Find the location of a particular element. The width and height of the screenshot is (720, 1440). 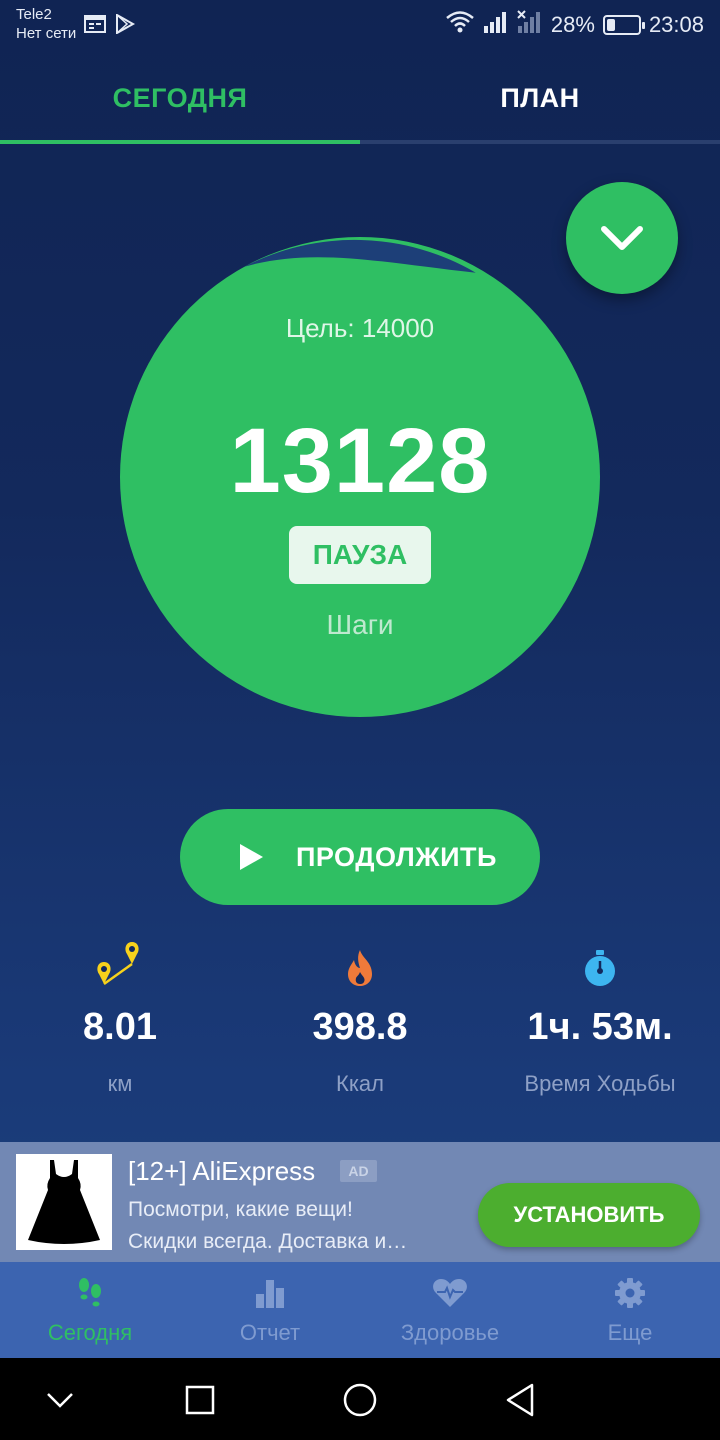

battery-percent: 28% is located at coordinates (572, 24).